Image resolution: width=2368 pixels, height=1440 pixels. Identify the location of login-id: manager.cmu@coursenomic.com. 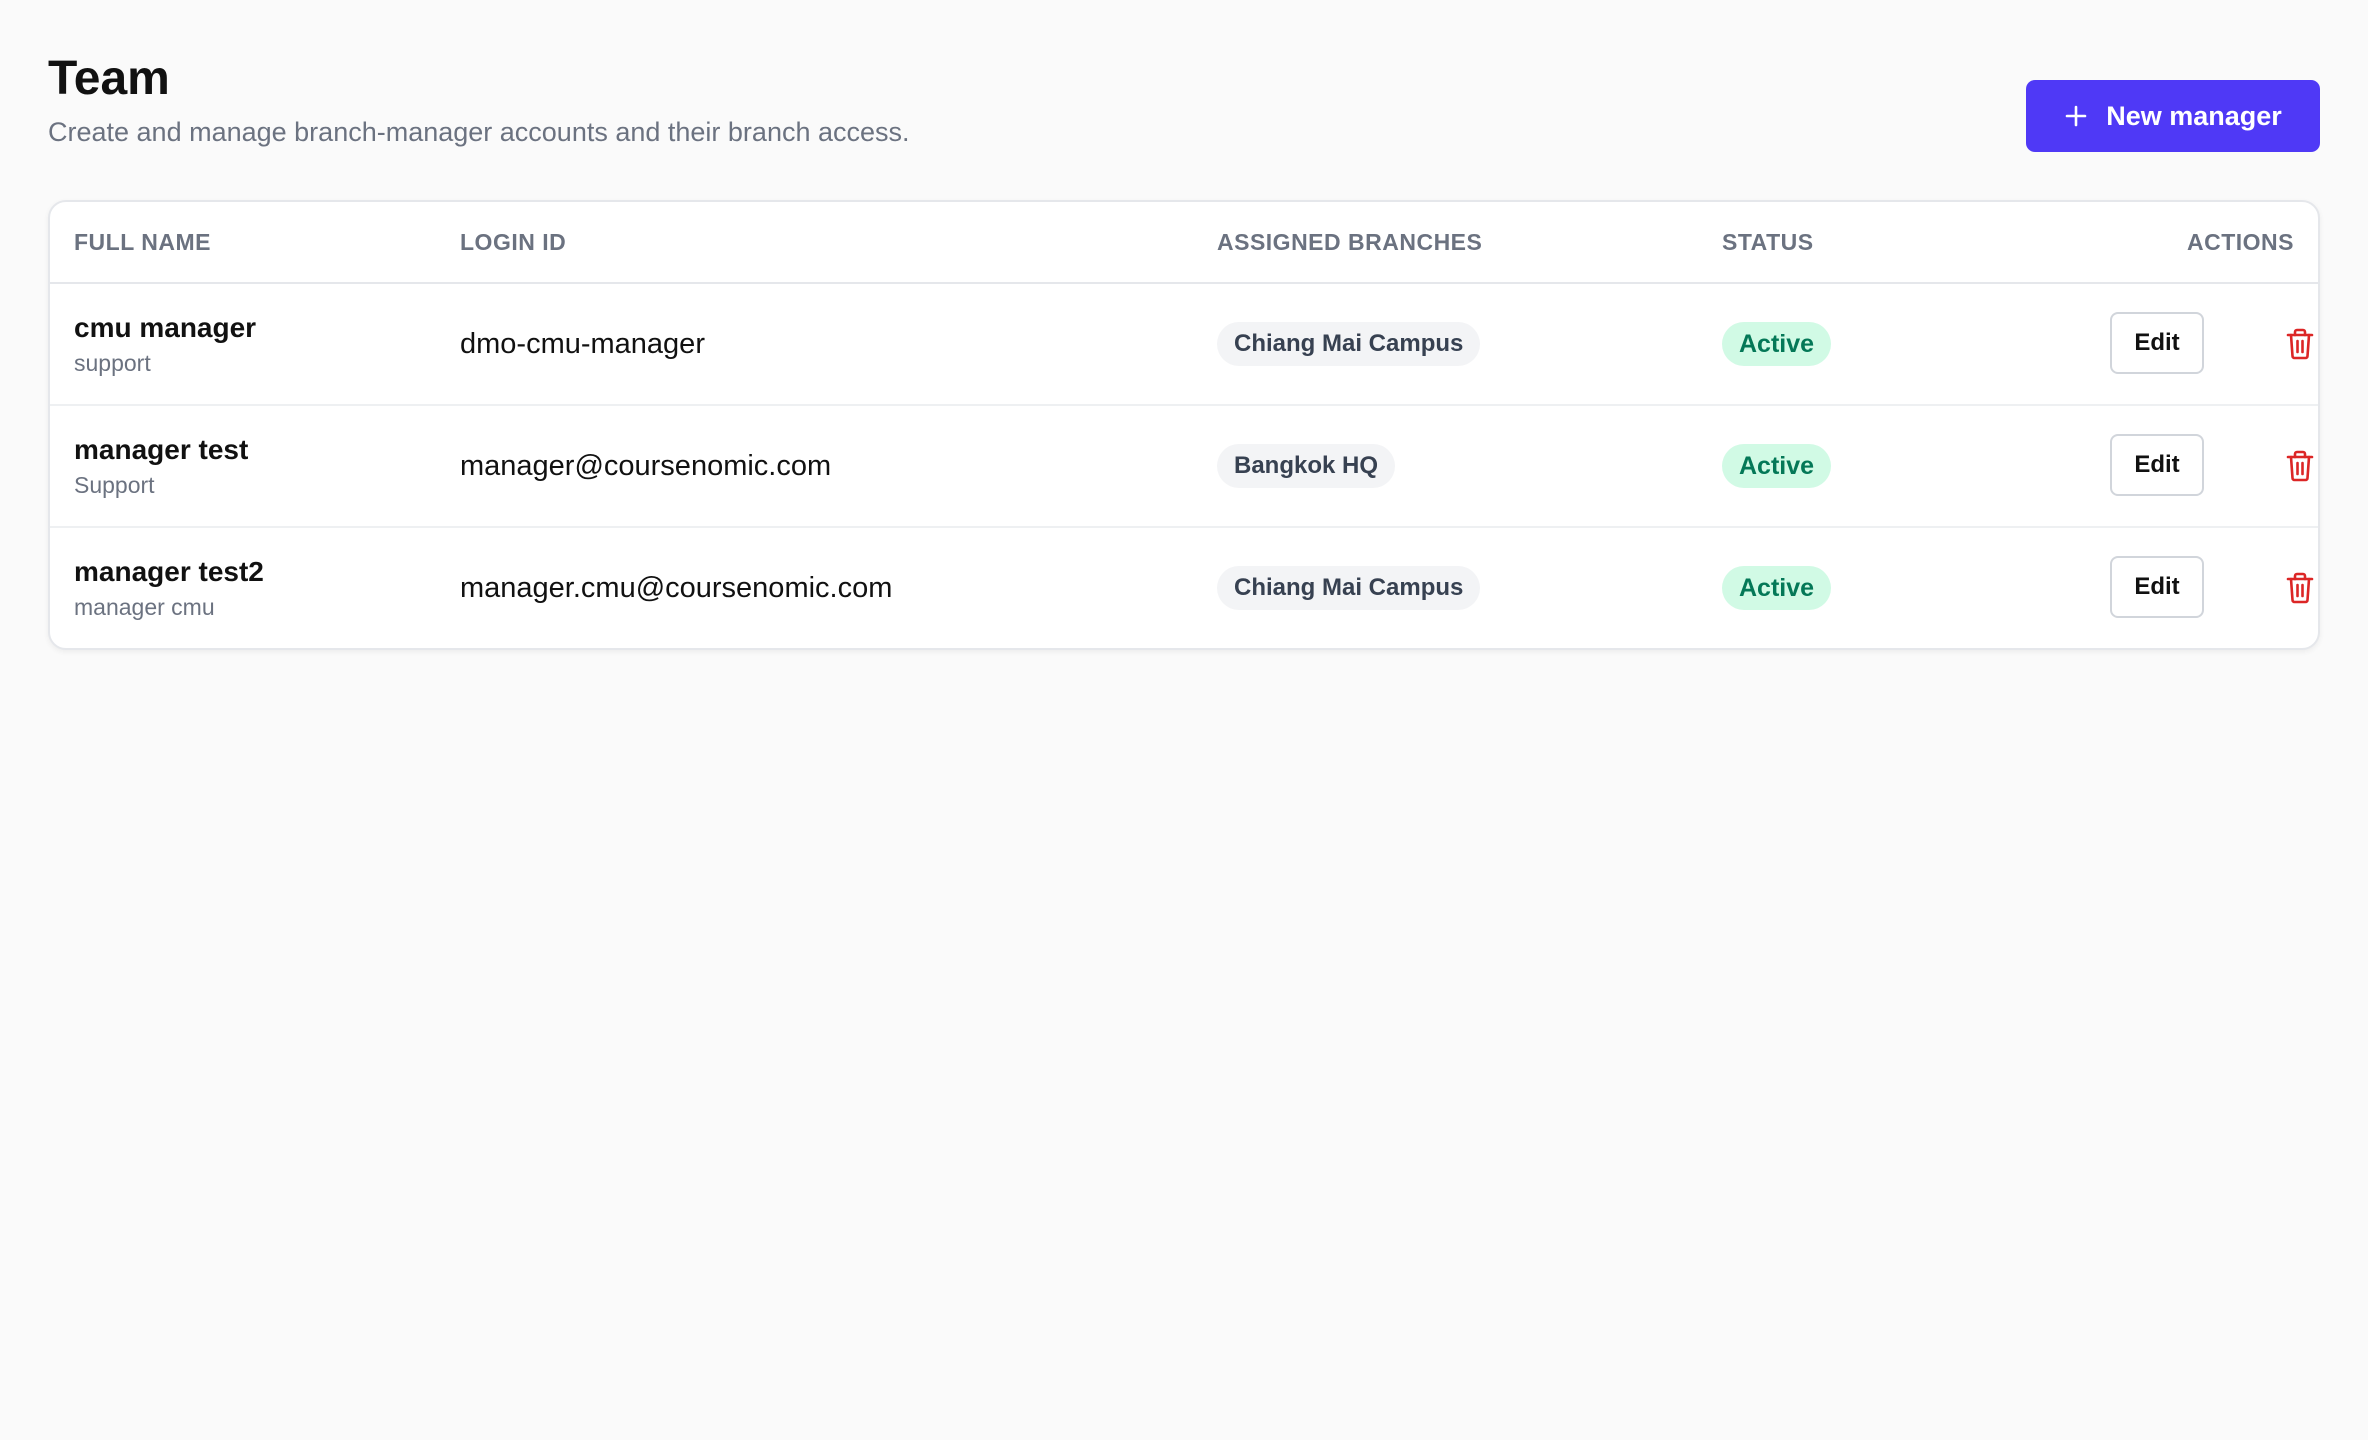
(676, 587).